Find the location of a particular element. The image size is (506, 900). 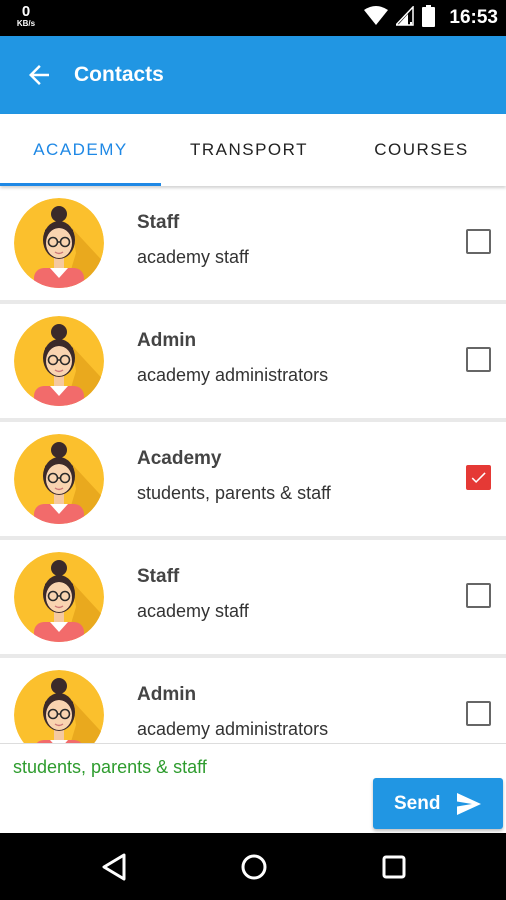

back-arrow-icon is located at coordinates (39, 75).